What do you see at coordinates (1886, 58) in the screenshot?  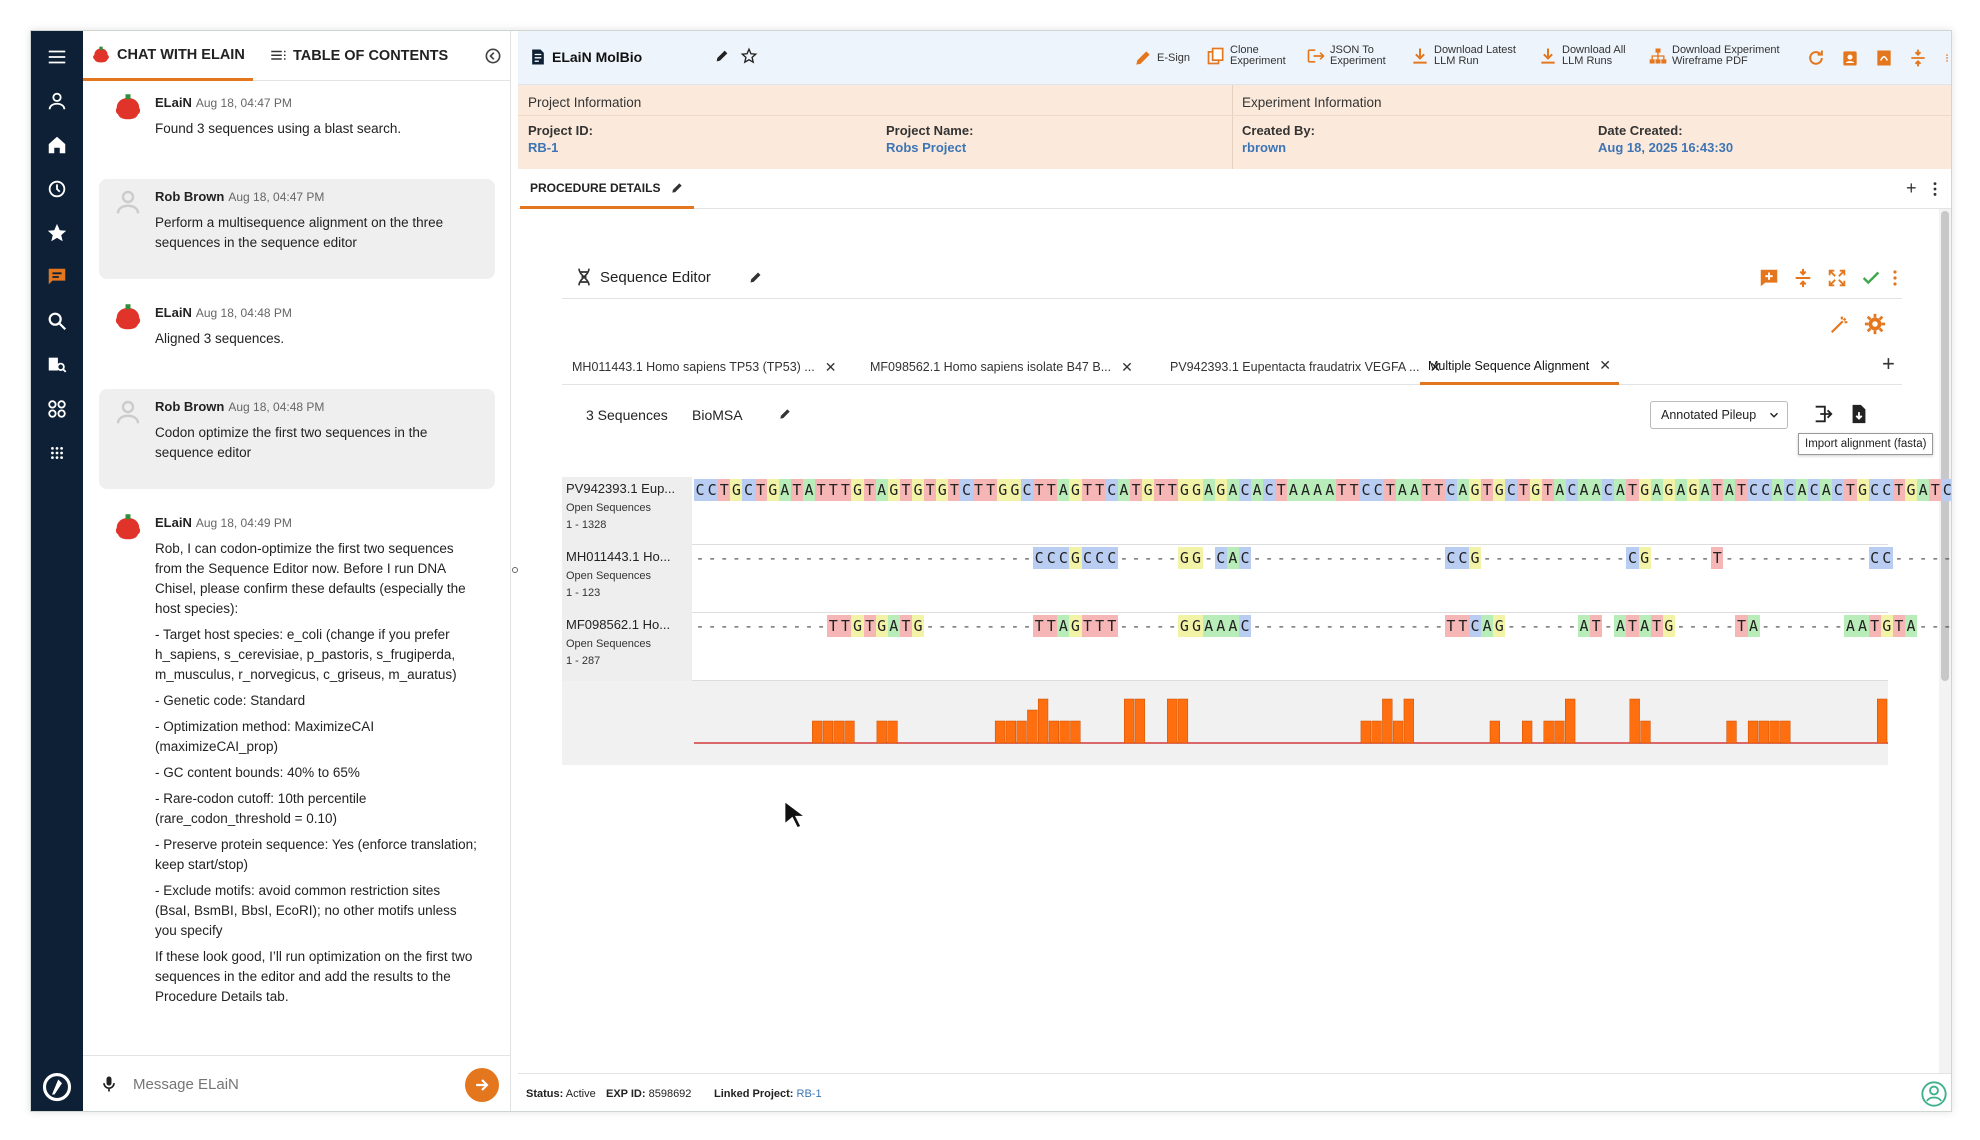 I see `pdf-icon` at bounding box center [1886, 58].